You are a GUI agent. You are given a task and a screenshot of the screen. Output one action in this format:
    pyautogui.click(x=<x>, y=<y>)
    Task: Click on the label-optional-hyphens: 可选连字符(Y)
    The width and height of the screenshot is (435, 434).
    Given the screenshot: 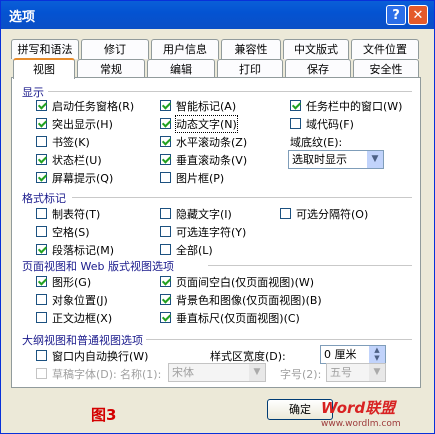 What is the action you would take?
    pyautogui.click(x=211, y=232)
    